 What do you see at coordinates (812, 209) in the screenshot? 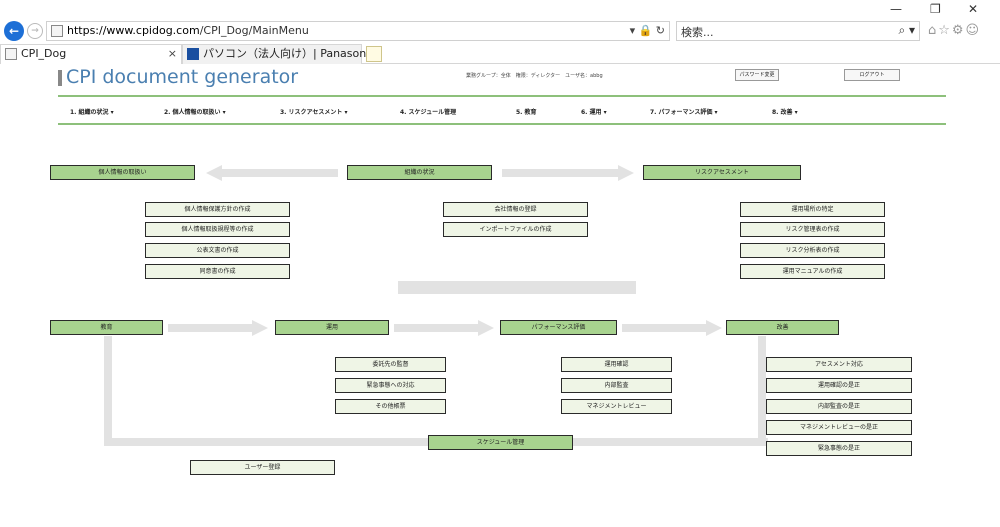
I see `item-operation-location: 運用場所の特定` at bounding box center [812, 209].